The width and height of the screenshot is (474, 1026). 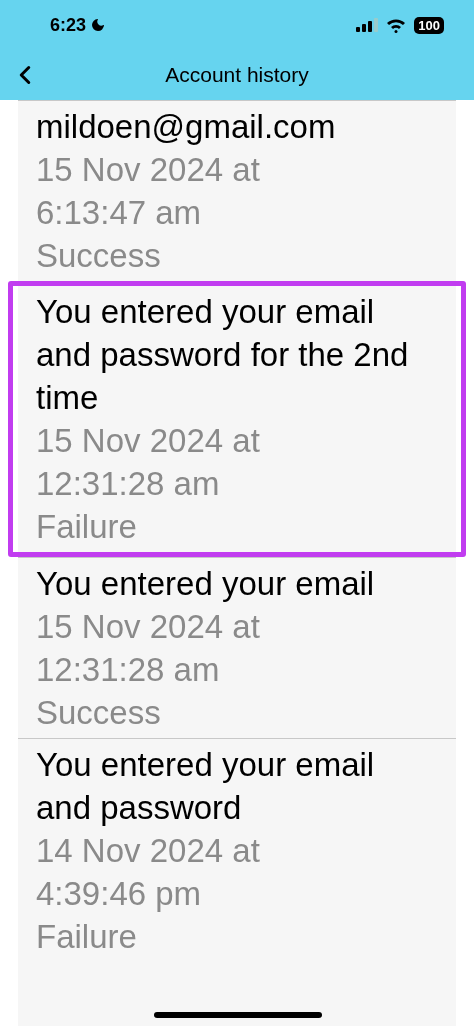 I want to click on window-title: Account history, so click(x=237, y=75).